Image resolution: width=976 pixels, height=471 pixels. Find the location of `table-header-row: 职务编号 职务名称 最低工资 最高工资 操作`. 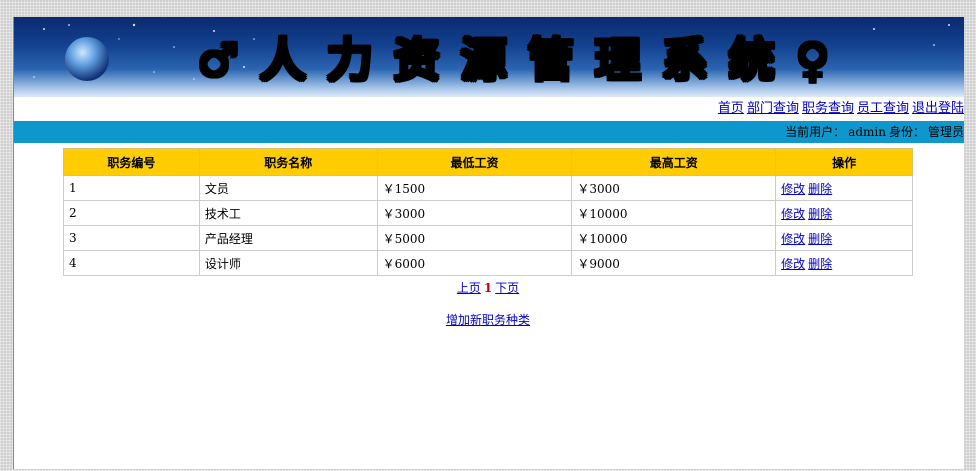

table-header-row: 职务编号 职务名称 最低工资 最高工资 操作 is located at coordinates (488, 162).